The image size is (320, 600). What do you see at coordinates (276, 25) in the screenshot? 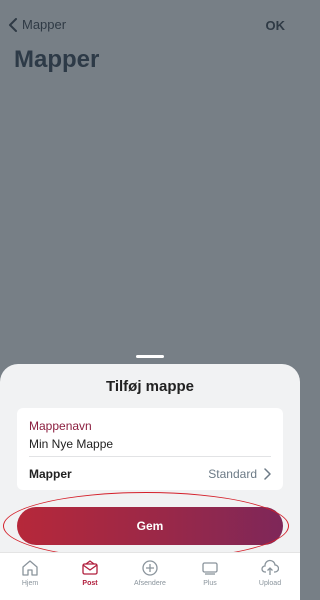
I see `ok-button: OK` at bounding box center [276, 25].